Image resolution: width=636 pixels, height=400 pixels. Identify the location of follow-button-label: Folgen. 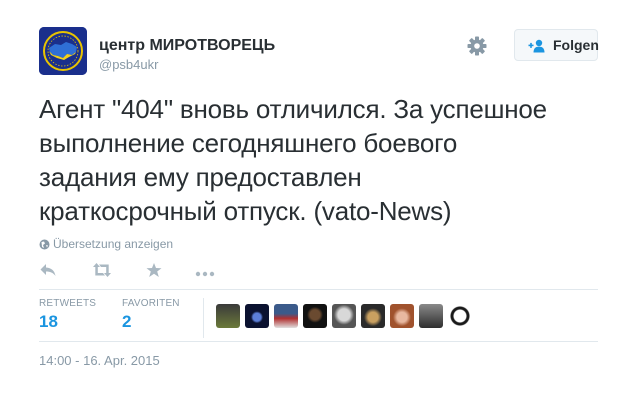
(576, 45).